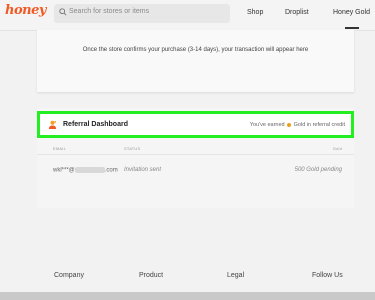 The height and width of the screenshot is (300, 375). I want to click on nav-droplist-link: Droplist, so click(297, 12).